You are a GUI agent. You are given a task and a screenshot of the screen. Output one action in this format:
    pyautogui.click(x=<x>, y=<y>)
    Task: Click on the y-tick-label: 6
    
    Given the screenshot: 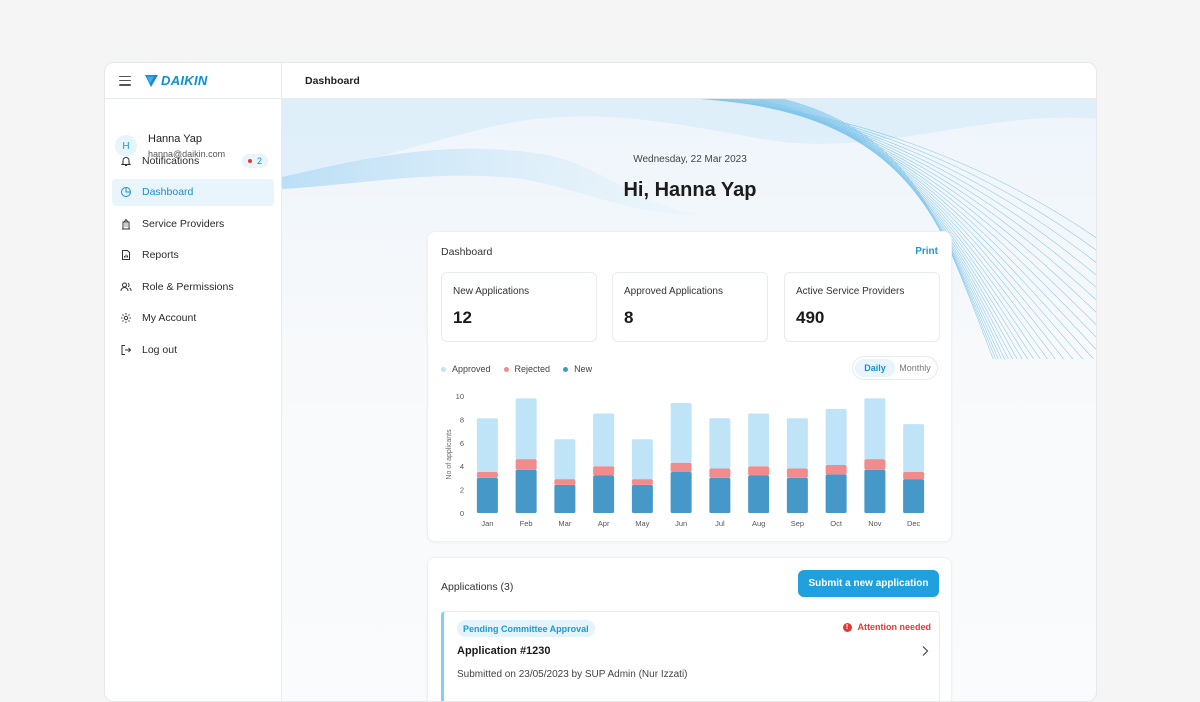 What is the action you would take?
    pyautogui.click(x=462, y=443)
    